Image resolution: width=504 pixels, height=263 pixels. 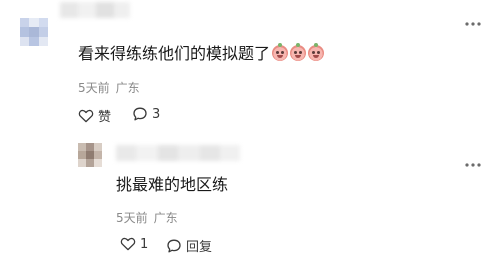 I want to click on comment-text: 看来得练练他们的模拟题了, so click(x=201, y=53).